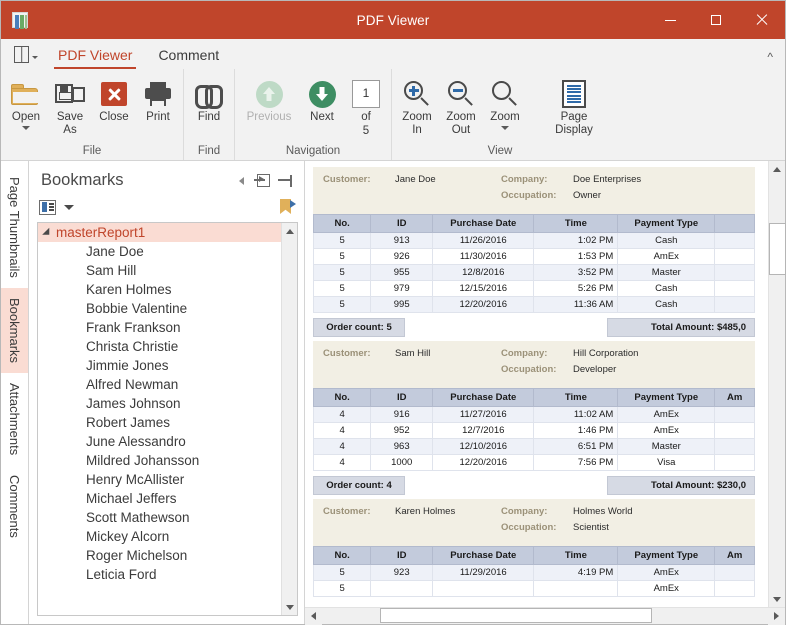  I want to click on list-item: Scott Mathewson, so click(159, 517).